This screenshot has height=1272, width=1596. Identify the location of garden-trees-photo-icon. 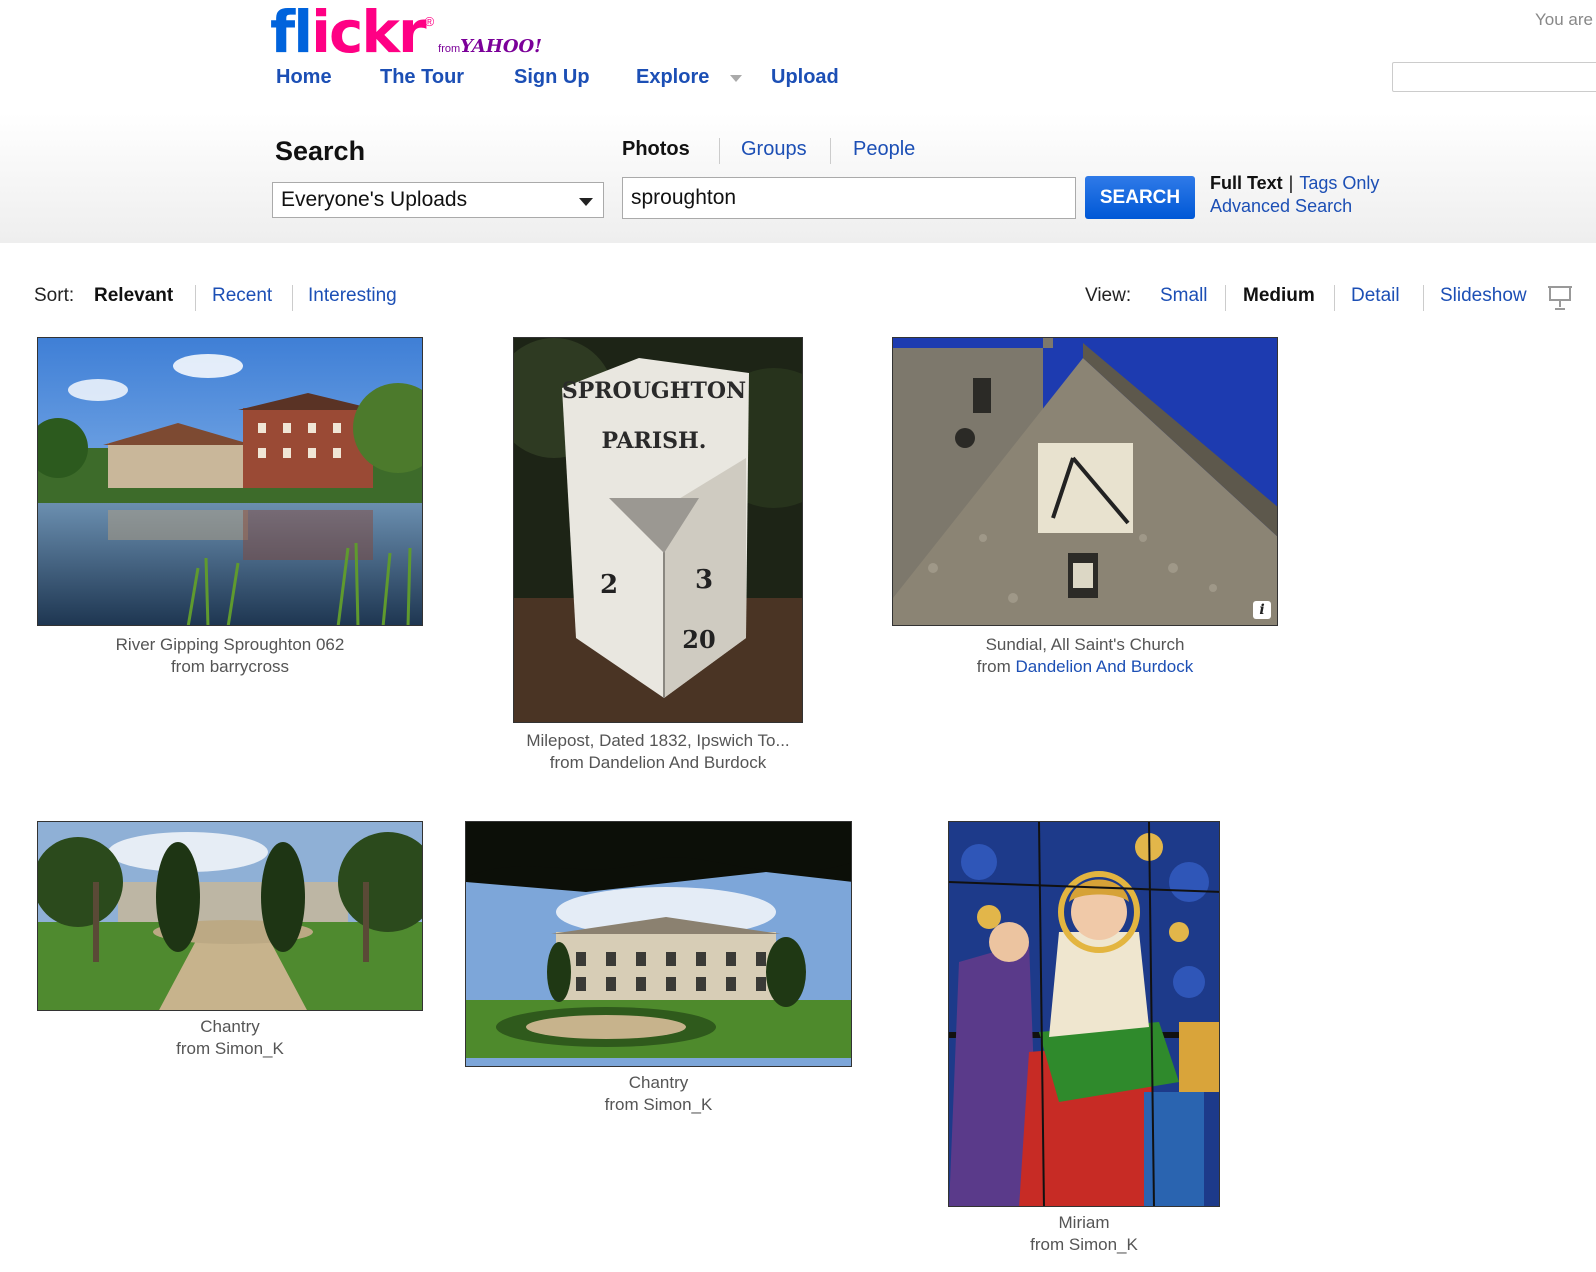
(230, 916).